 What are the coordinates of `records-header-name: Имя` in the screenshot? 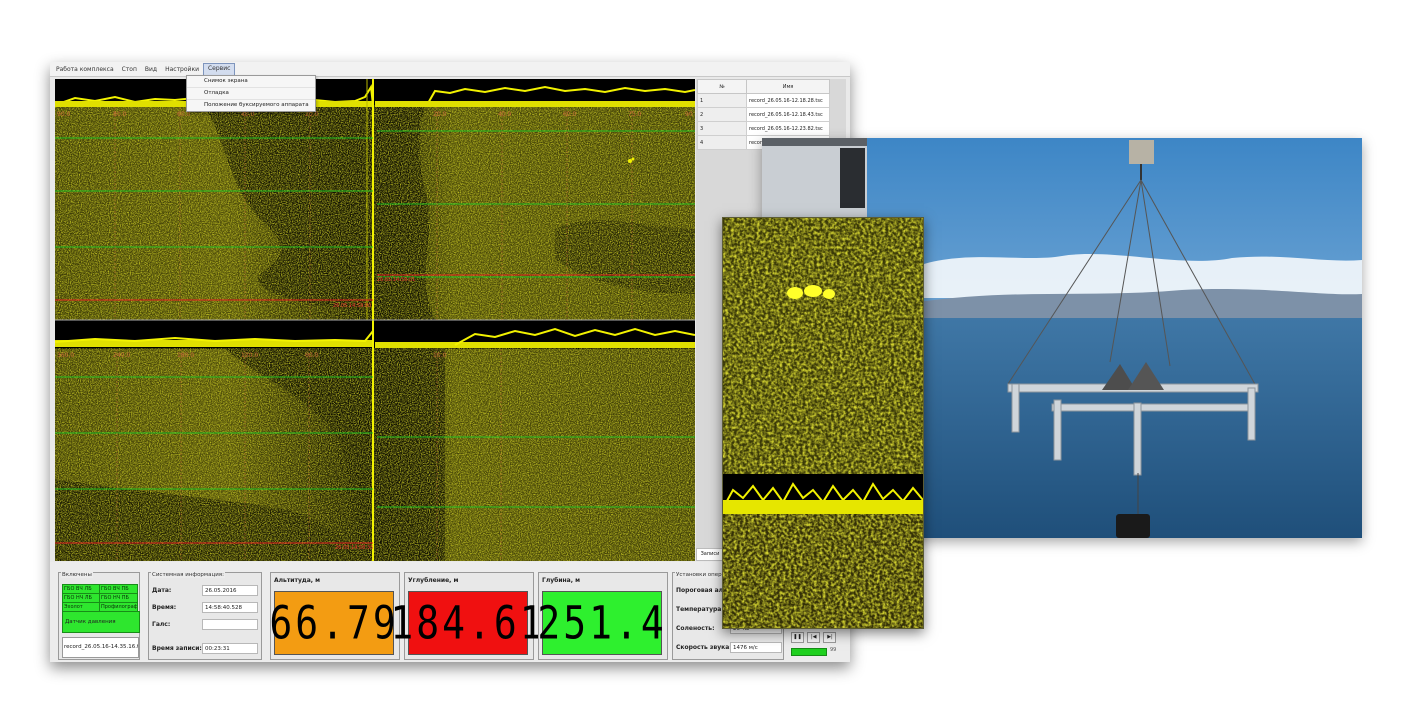 It's located at (788, 86).